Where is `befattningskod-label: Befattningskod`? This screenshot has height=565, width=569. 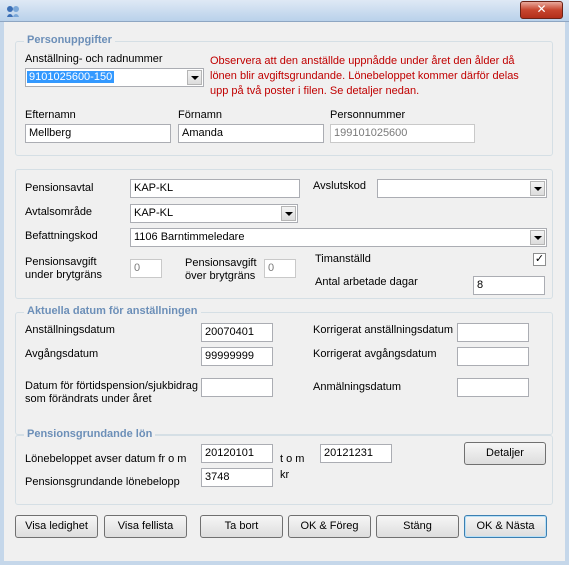 befattningskod-label: Befattningskod is located at coordinates (61, 236).